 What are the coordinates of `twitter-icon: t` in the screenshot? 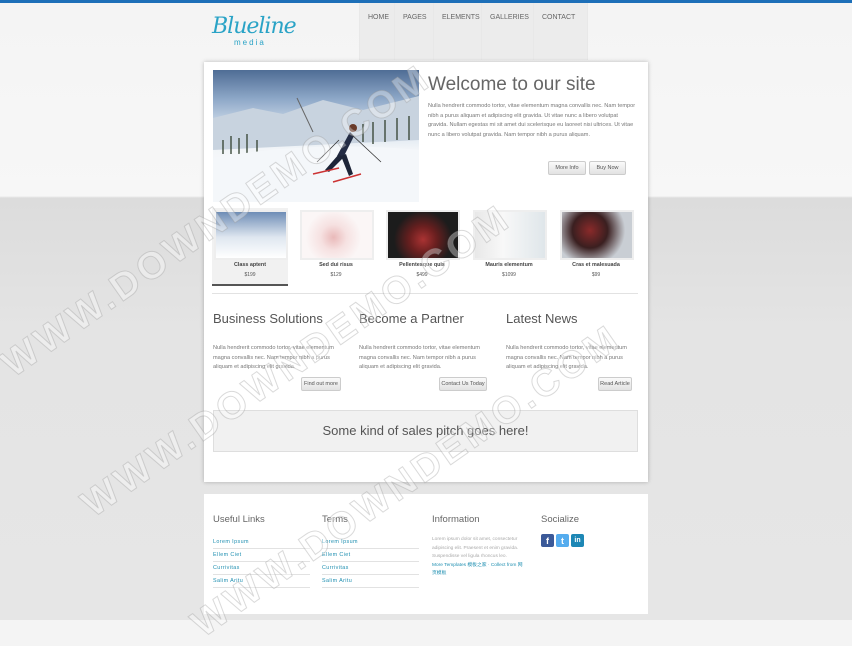 It's located at (562, 540).